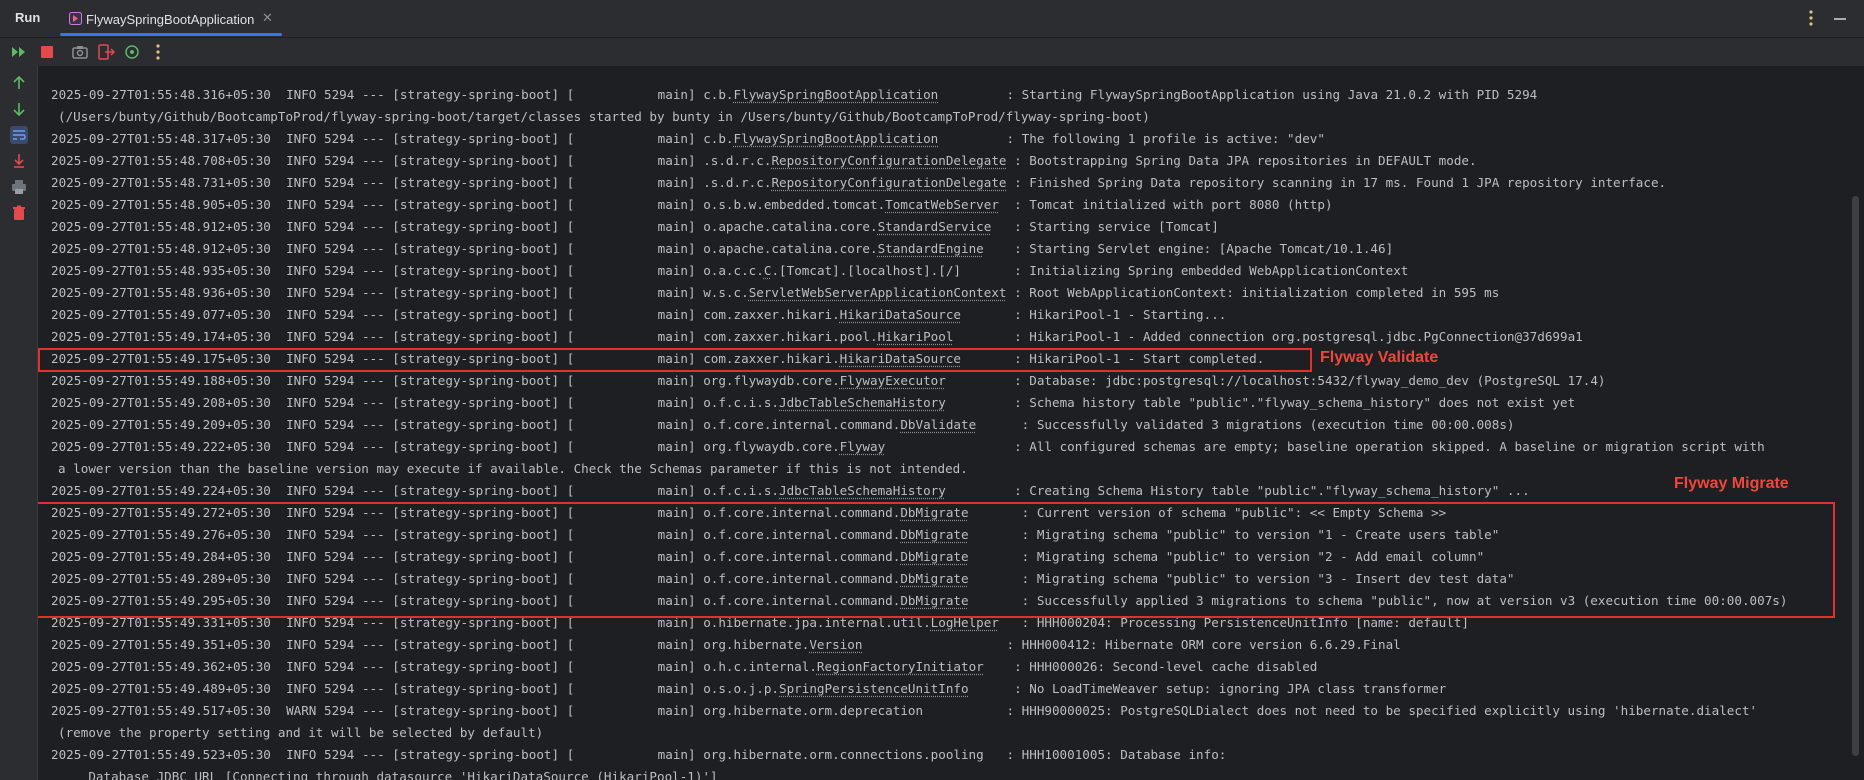 This screenshot has width=1864, height=780. Describe the element at coordinates (1855, 476) in the screenshot. I see `vertical-scrollbar` at that location.